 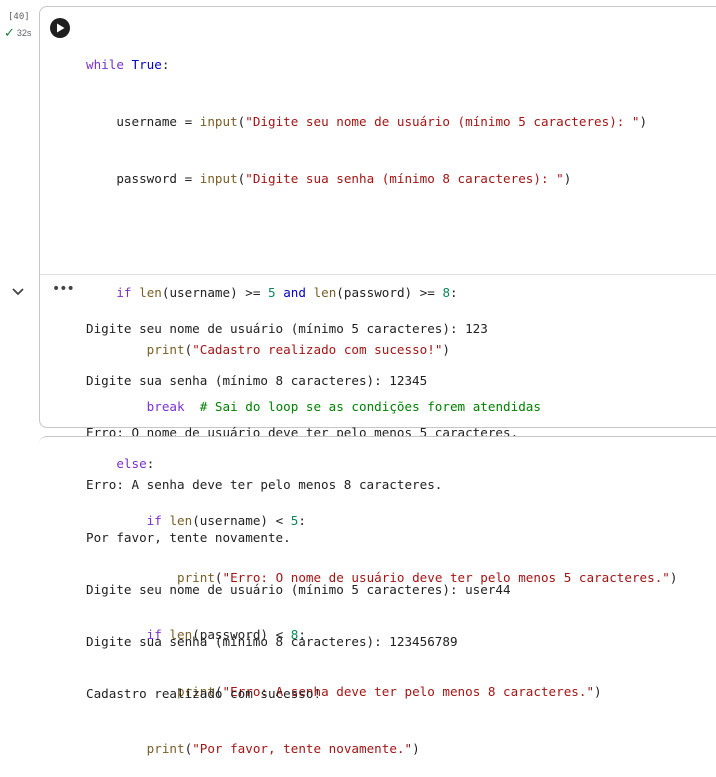 I want to click on collapse-output-button, so click(x=18, y=292).